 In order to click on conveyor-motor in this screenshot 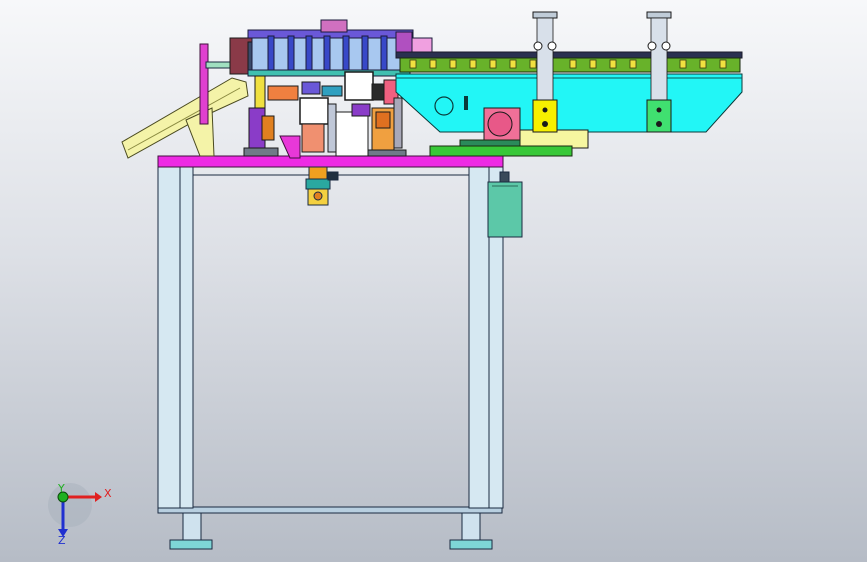, I will do `click(502, 125)`.